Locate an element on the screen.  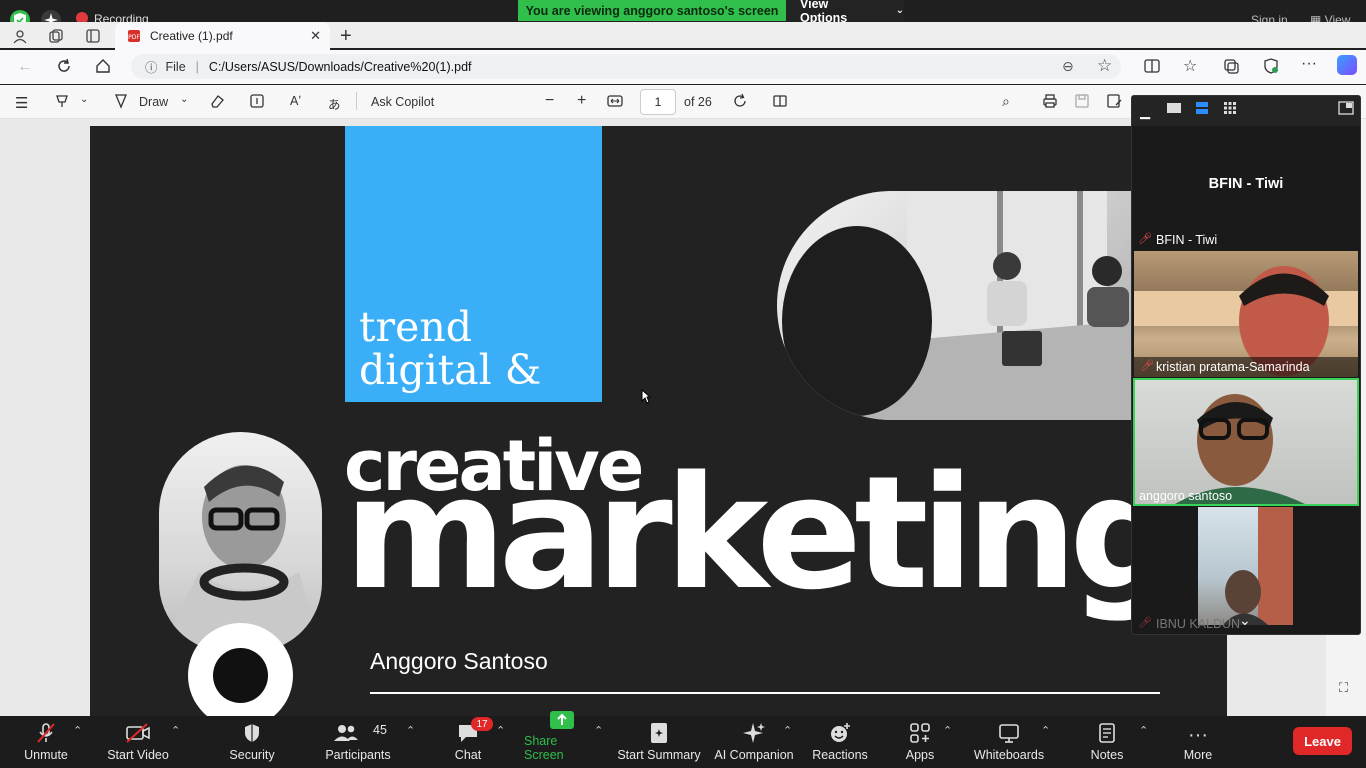
video-tile-anggoro: anggoro santoso is located at coordinates (1246, 442).